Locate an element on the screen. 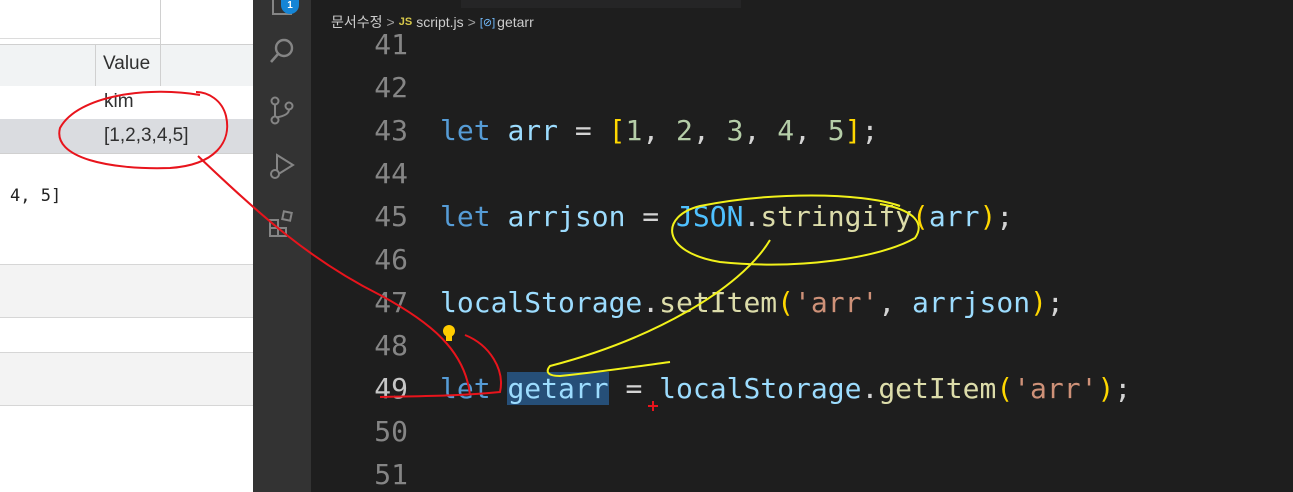 Image resolution: width=1293 pixels, height=492 pixels. code-line: 45 let arrjson = JSON.stringify(arr); is located at coordinates (802, 217).